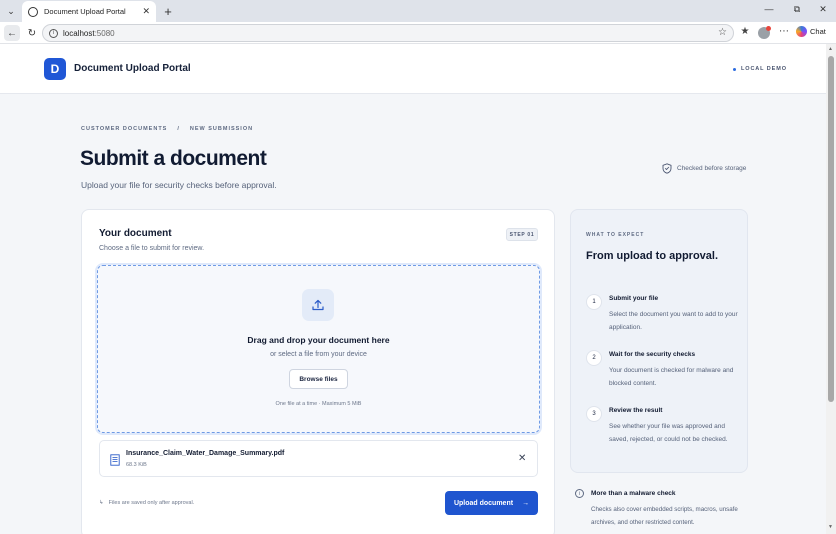  I want to click on reload-icon: ↻, so click(32, 33).